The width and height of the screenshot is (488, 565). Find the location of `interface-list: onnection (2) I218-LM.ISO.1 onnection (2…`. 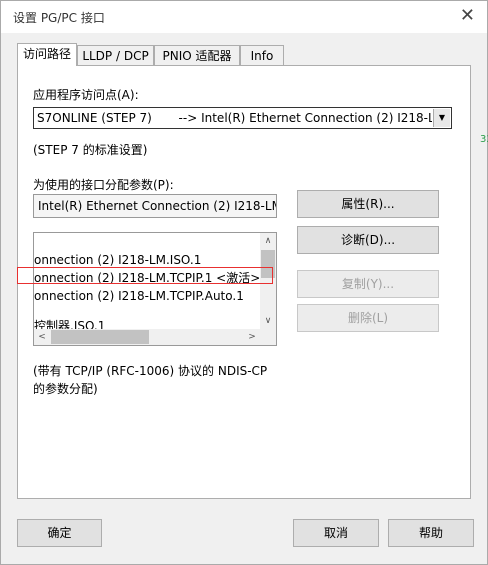

interface-list: onnection (2) I218-LM.ISO.1 onnection (2… is located at coordinates (155, 289).